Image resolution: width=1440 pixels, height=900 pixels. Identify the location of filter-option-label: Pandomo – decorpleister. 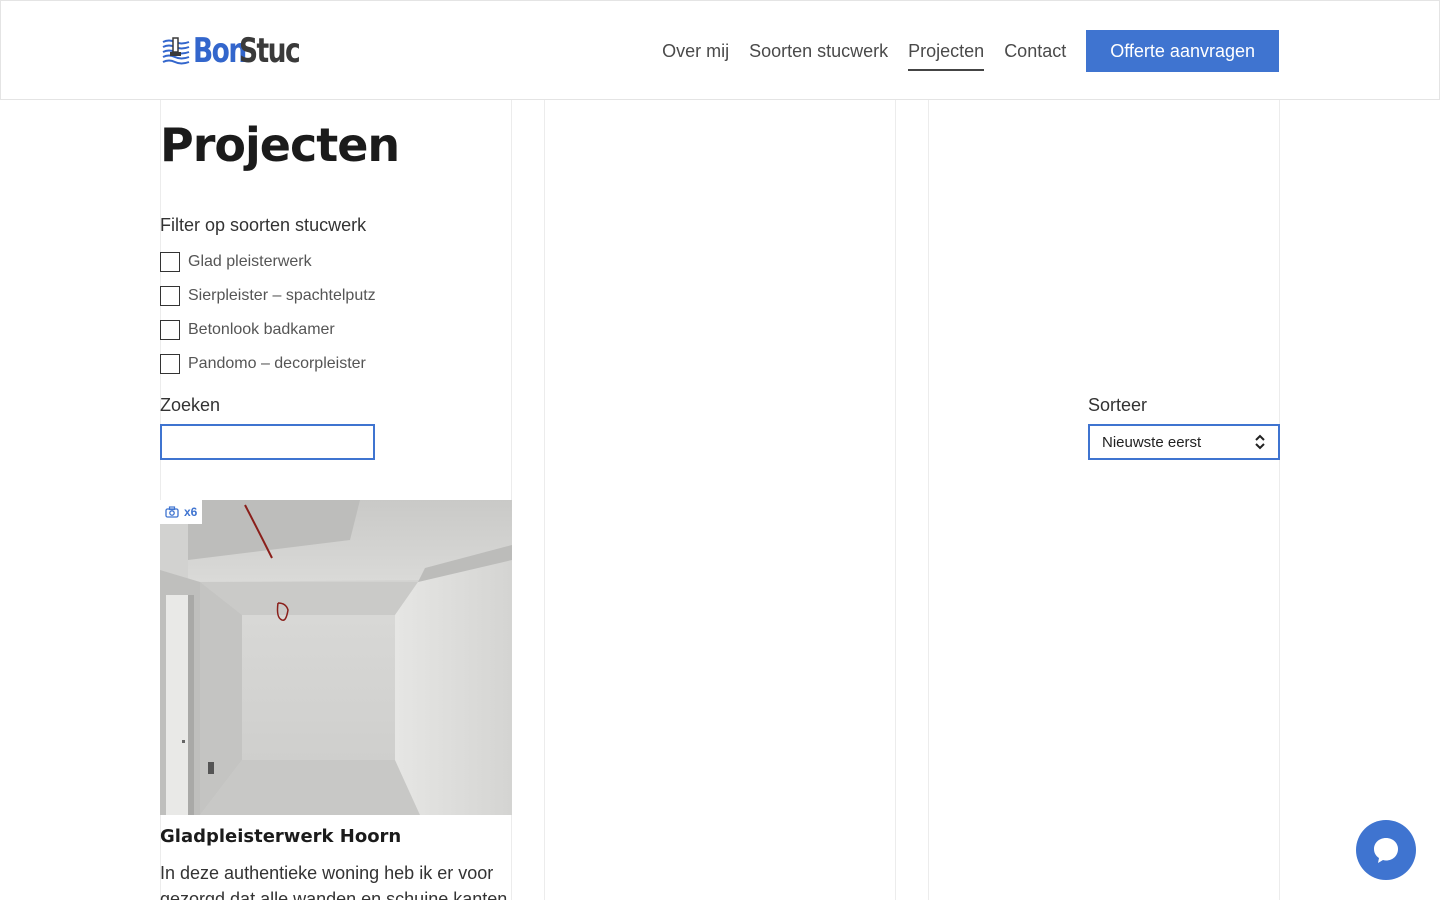
(277, 363).